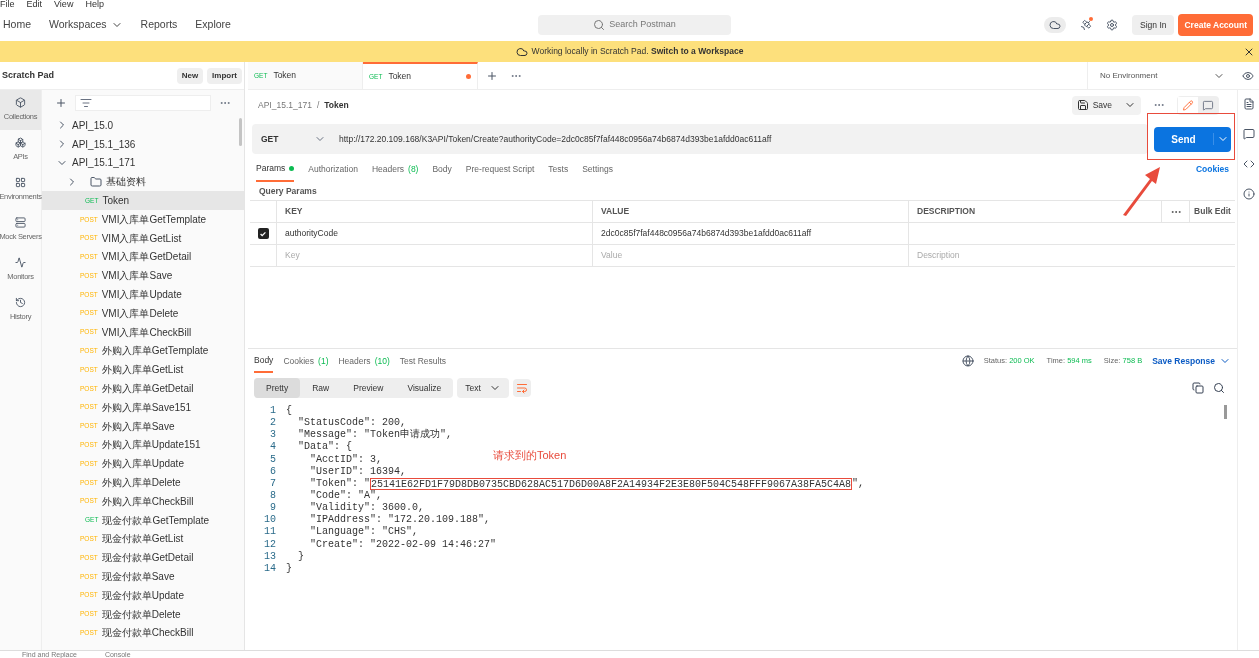 The width and height of the screenshot is (1259, 658). I want to click on workspace-link: Switch to a Workspace, so click(697, 51).